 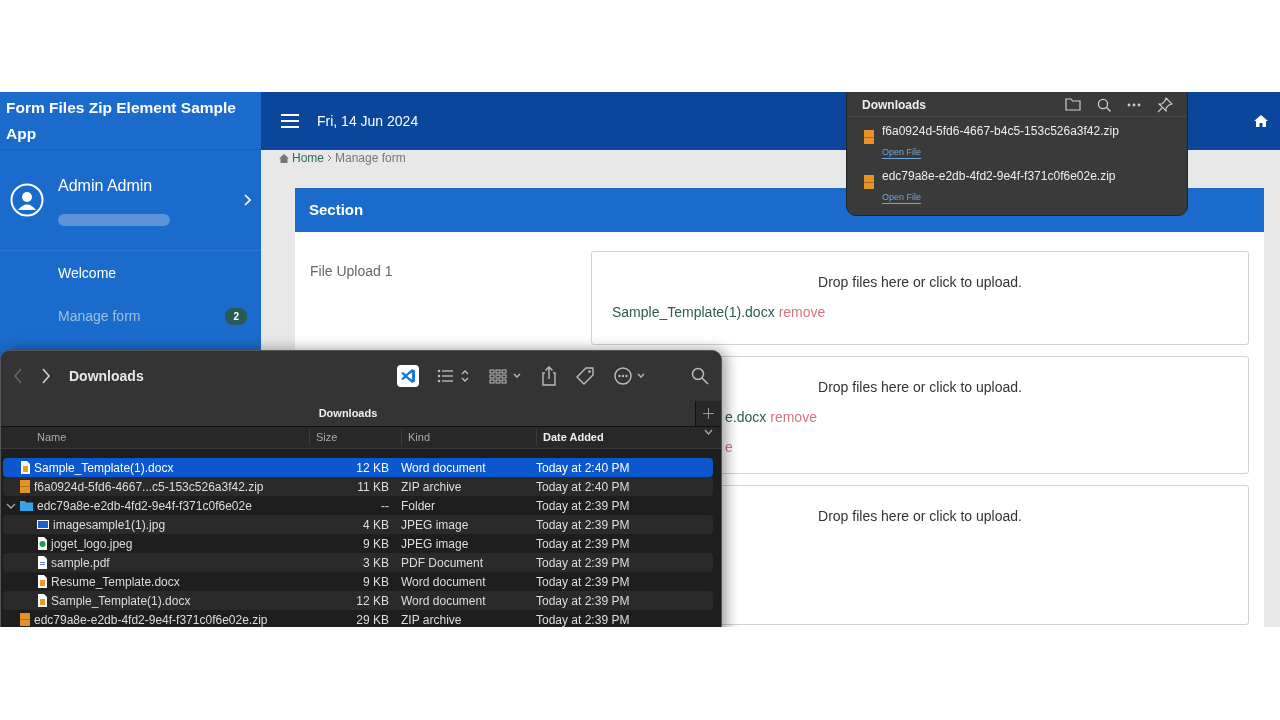 What do you see at coordinates (109, 525) in the screenshot?
I see `file-name: imagesample1(1).jpg` at bounding box center [109, 525].